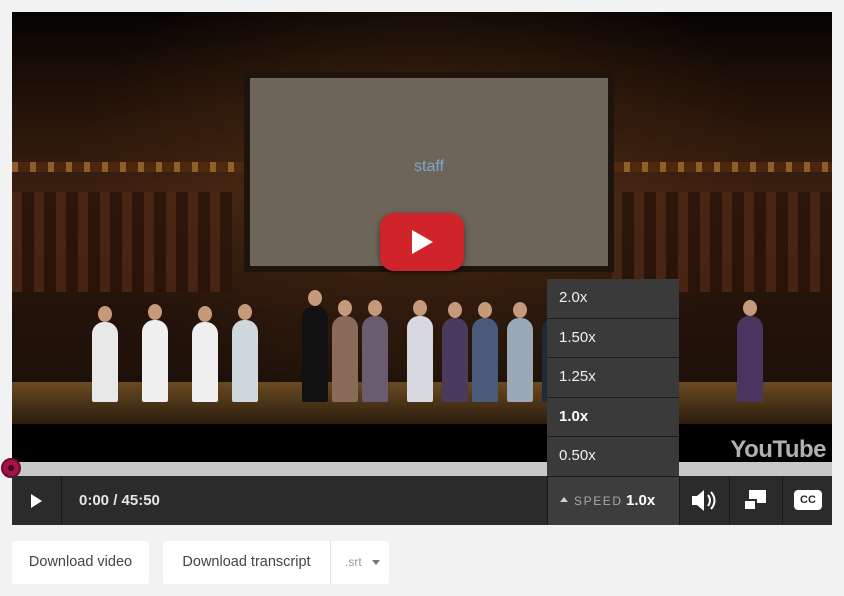 The height and width of the screenshot is (596, 844). What do you see at coordinates (246, 562) in the screenshot?
I see `download-transcript-button: Download transcript` at bounding box center [246, 562].